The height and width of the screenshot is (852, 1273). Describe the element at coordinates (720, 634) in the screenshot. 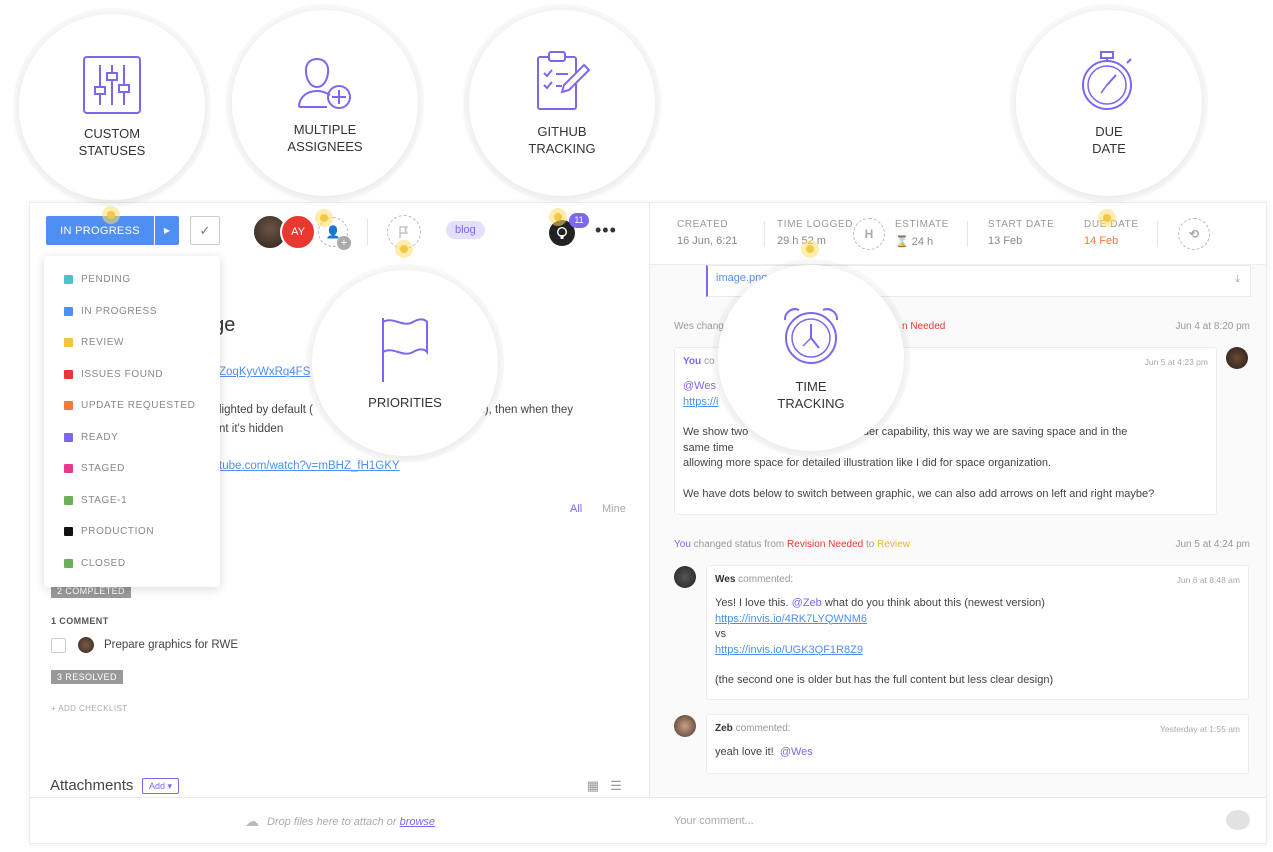

I see `comment-text: vs` at that location.